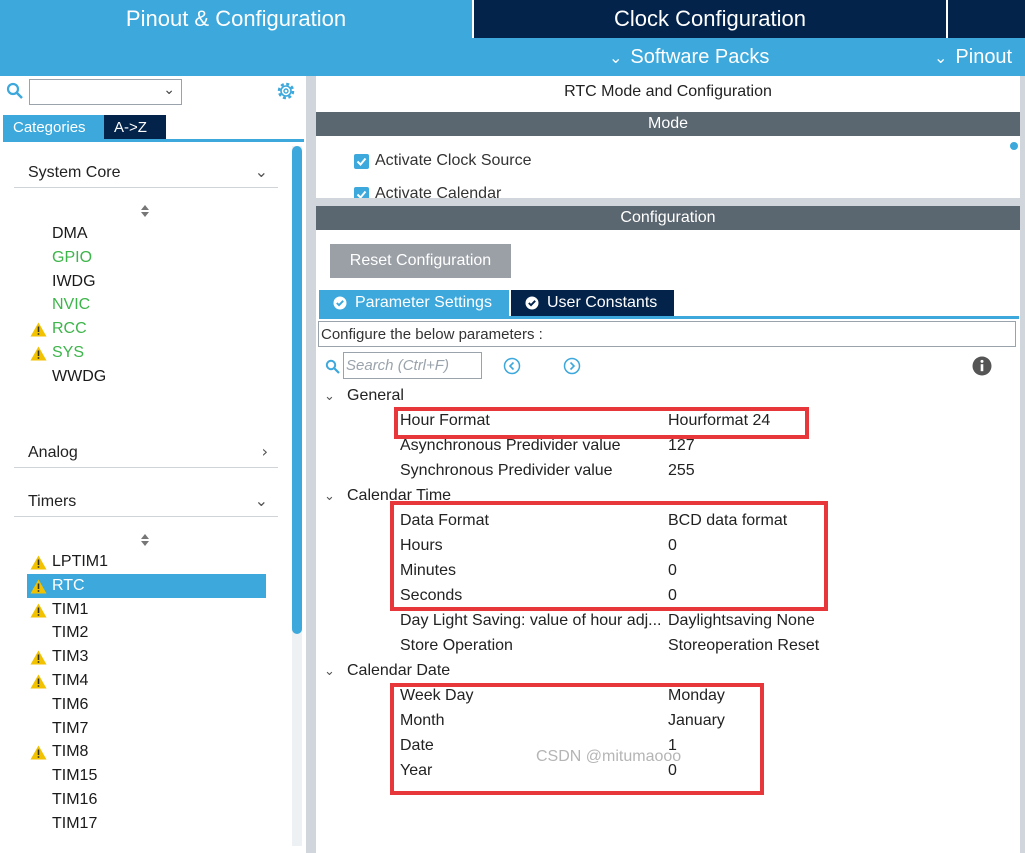 The image size is (1025, 853). What do you see at coordinates (1014, 146) in the screenshot?
I see `mode-scrollbar` at bounding box center [1014, 146].